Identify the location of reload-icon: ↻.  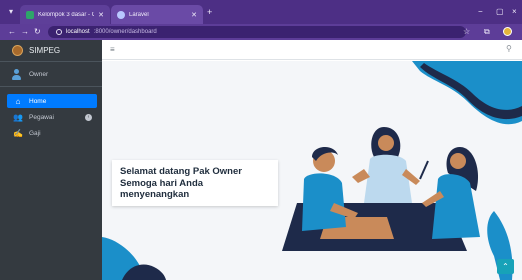
(37, 32).